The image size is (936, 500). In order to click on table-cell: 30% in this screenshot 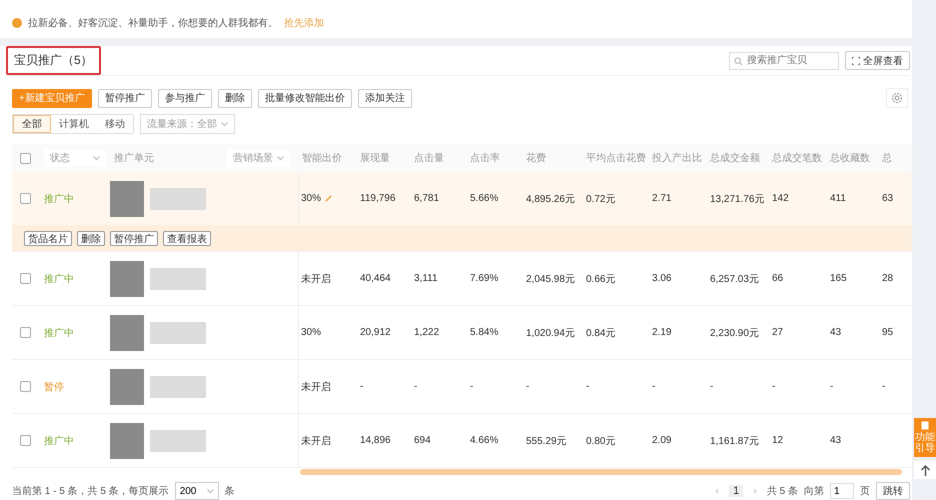, I will do `click(327, 332)`.